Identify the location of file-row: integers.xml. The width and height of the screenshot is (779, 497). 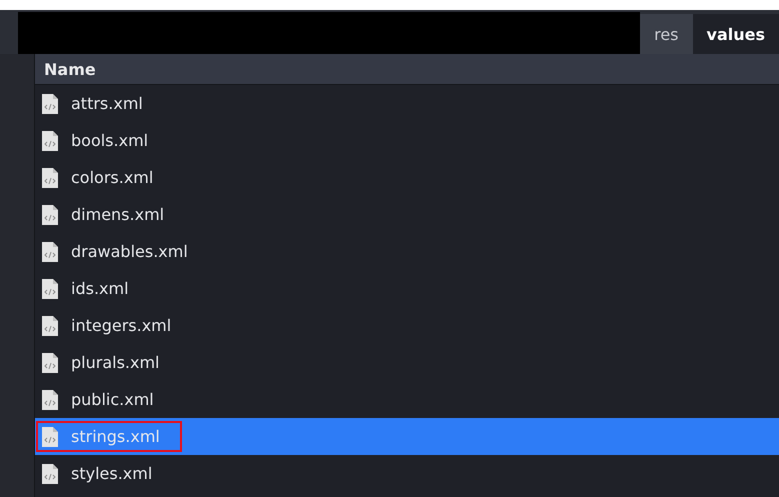
(407, 325).